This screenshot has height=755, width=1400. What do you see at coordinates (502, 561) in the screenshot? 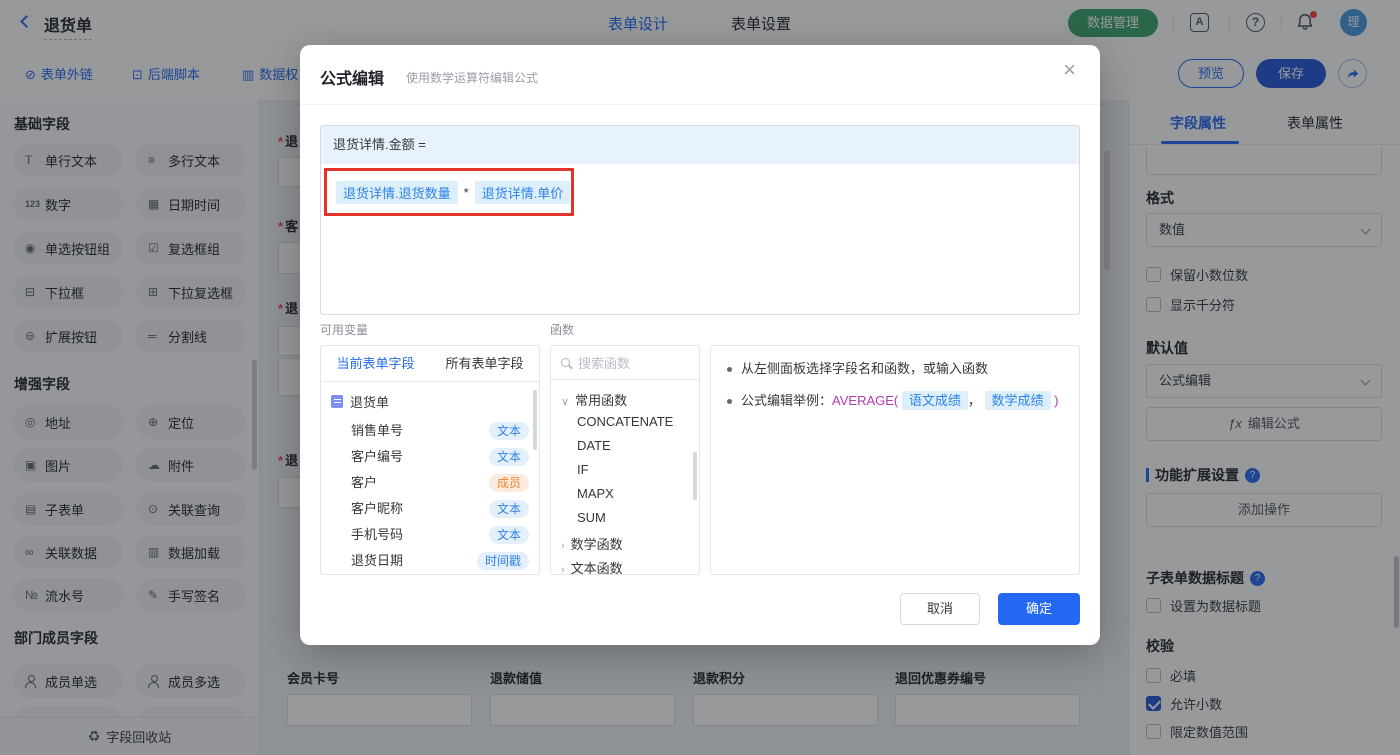
I see `type-badge: 时间戳` at bounding box center [502, 561].